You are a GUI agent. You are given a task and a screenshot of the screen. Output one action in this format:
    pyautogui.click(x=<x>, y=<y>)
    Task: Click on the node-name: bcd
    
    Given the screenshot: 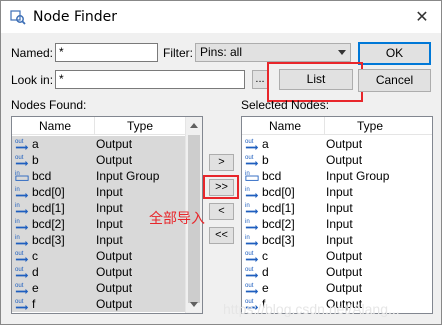 What is the action you would take?
    pyautogui.click(x=42, y=176)
    